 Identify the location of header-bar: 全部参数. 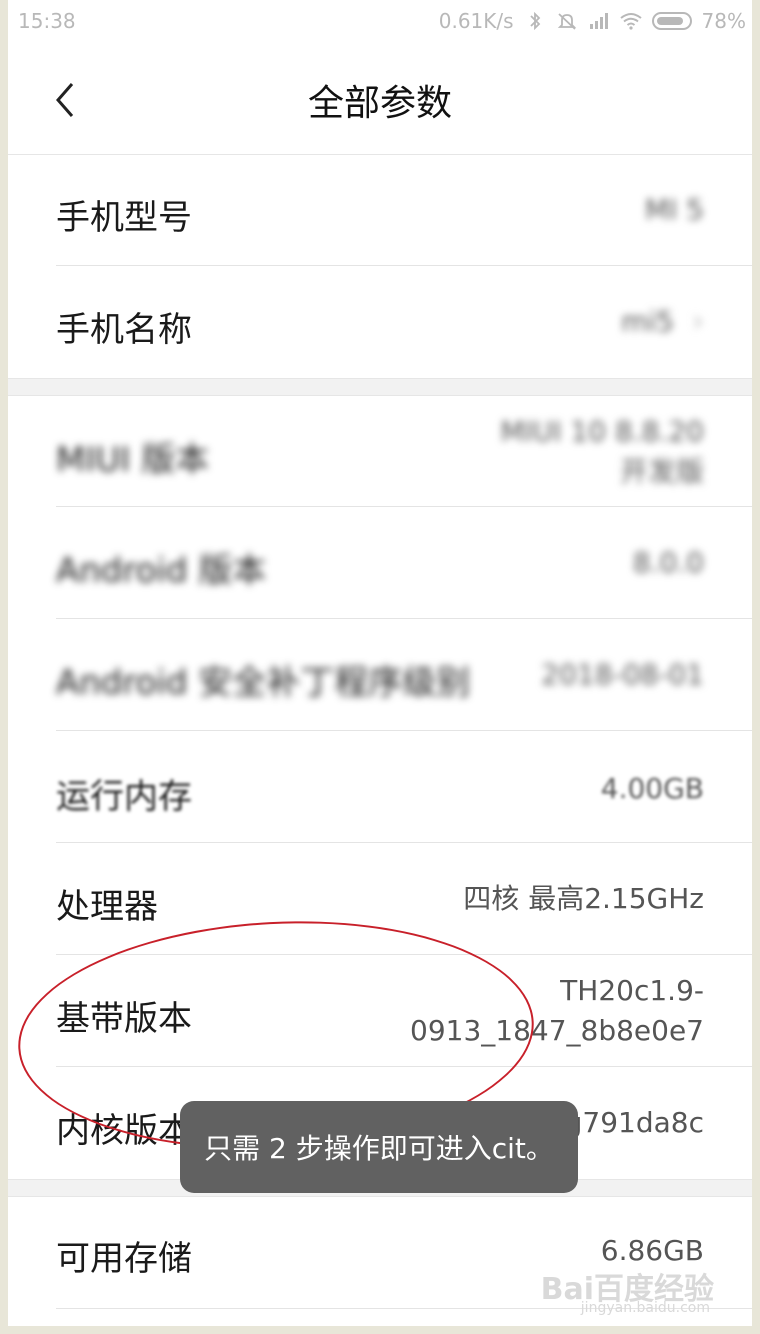
(380, 99).